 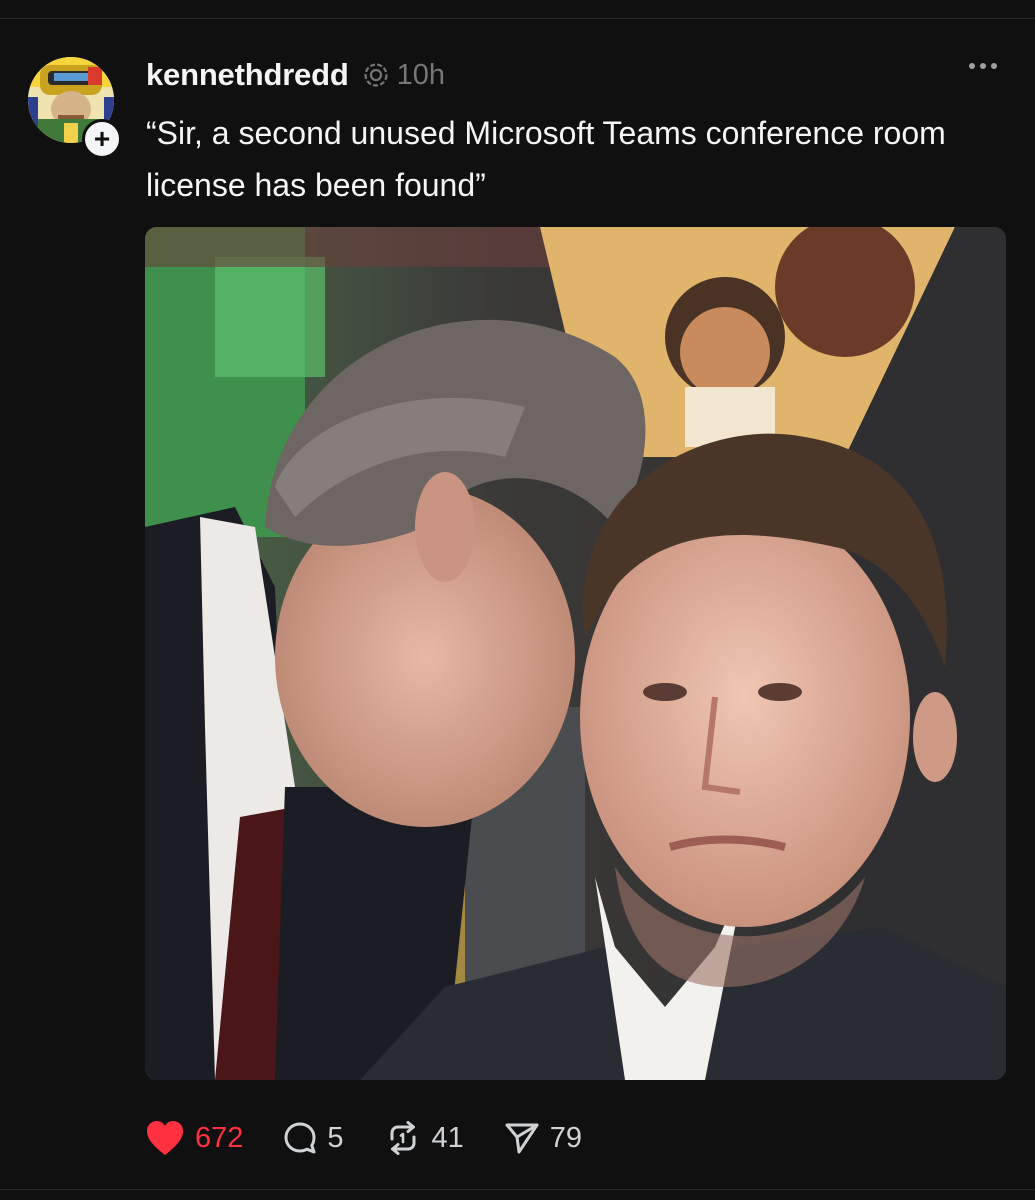 What do you see at coordinates (219, 1137) in the screenshot?
I see `like-count: 672` at bounding box center [219, 1137].